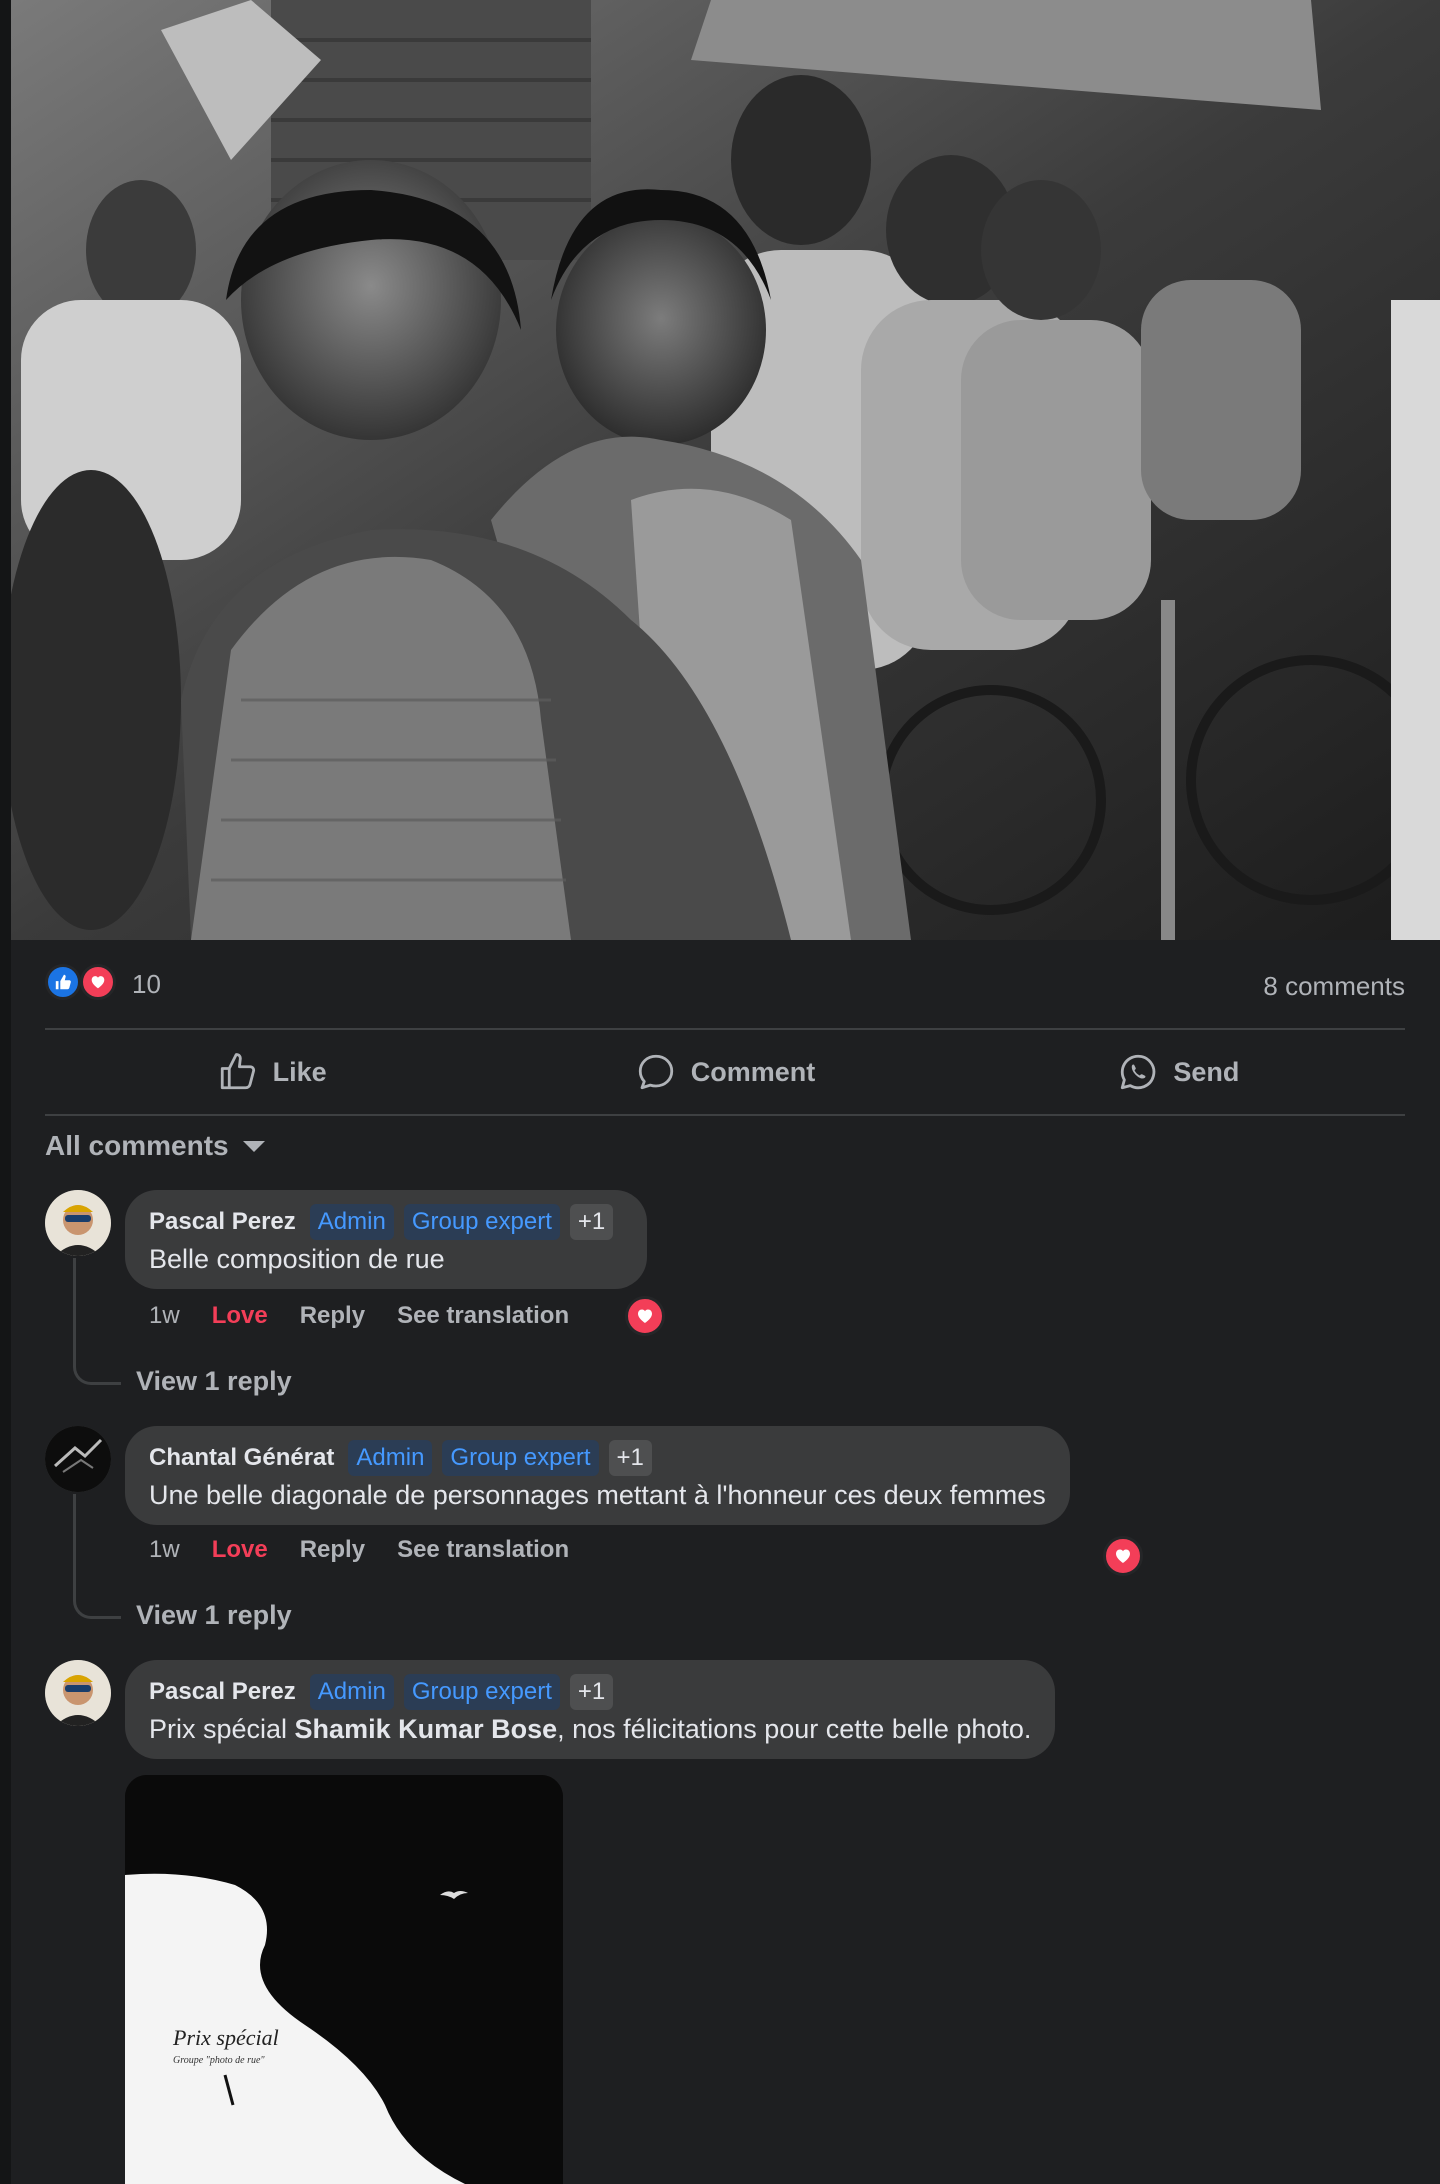 The image size is (1440, 2184). What do you see at coordinates (725, 1115) in the screenshot?
I see `divider` at bounding box center [725, 1115].